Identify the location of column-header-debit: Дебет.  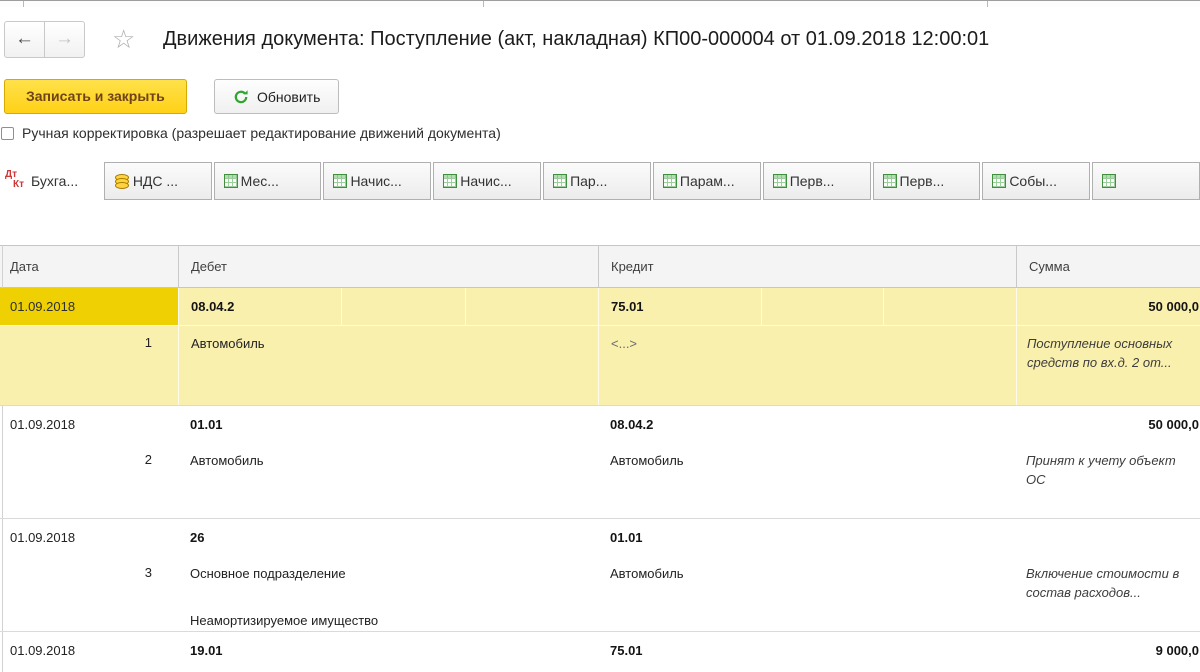
(388, 266).